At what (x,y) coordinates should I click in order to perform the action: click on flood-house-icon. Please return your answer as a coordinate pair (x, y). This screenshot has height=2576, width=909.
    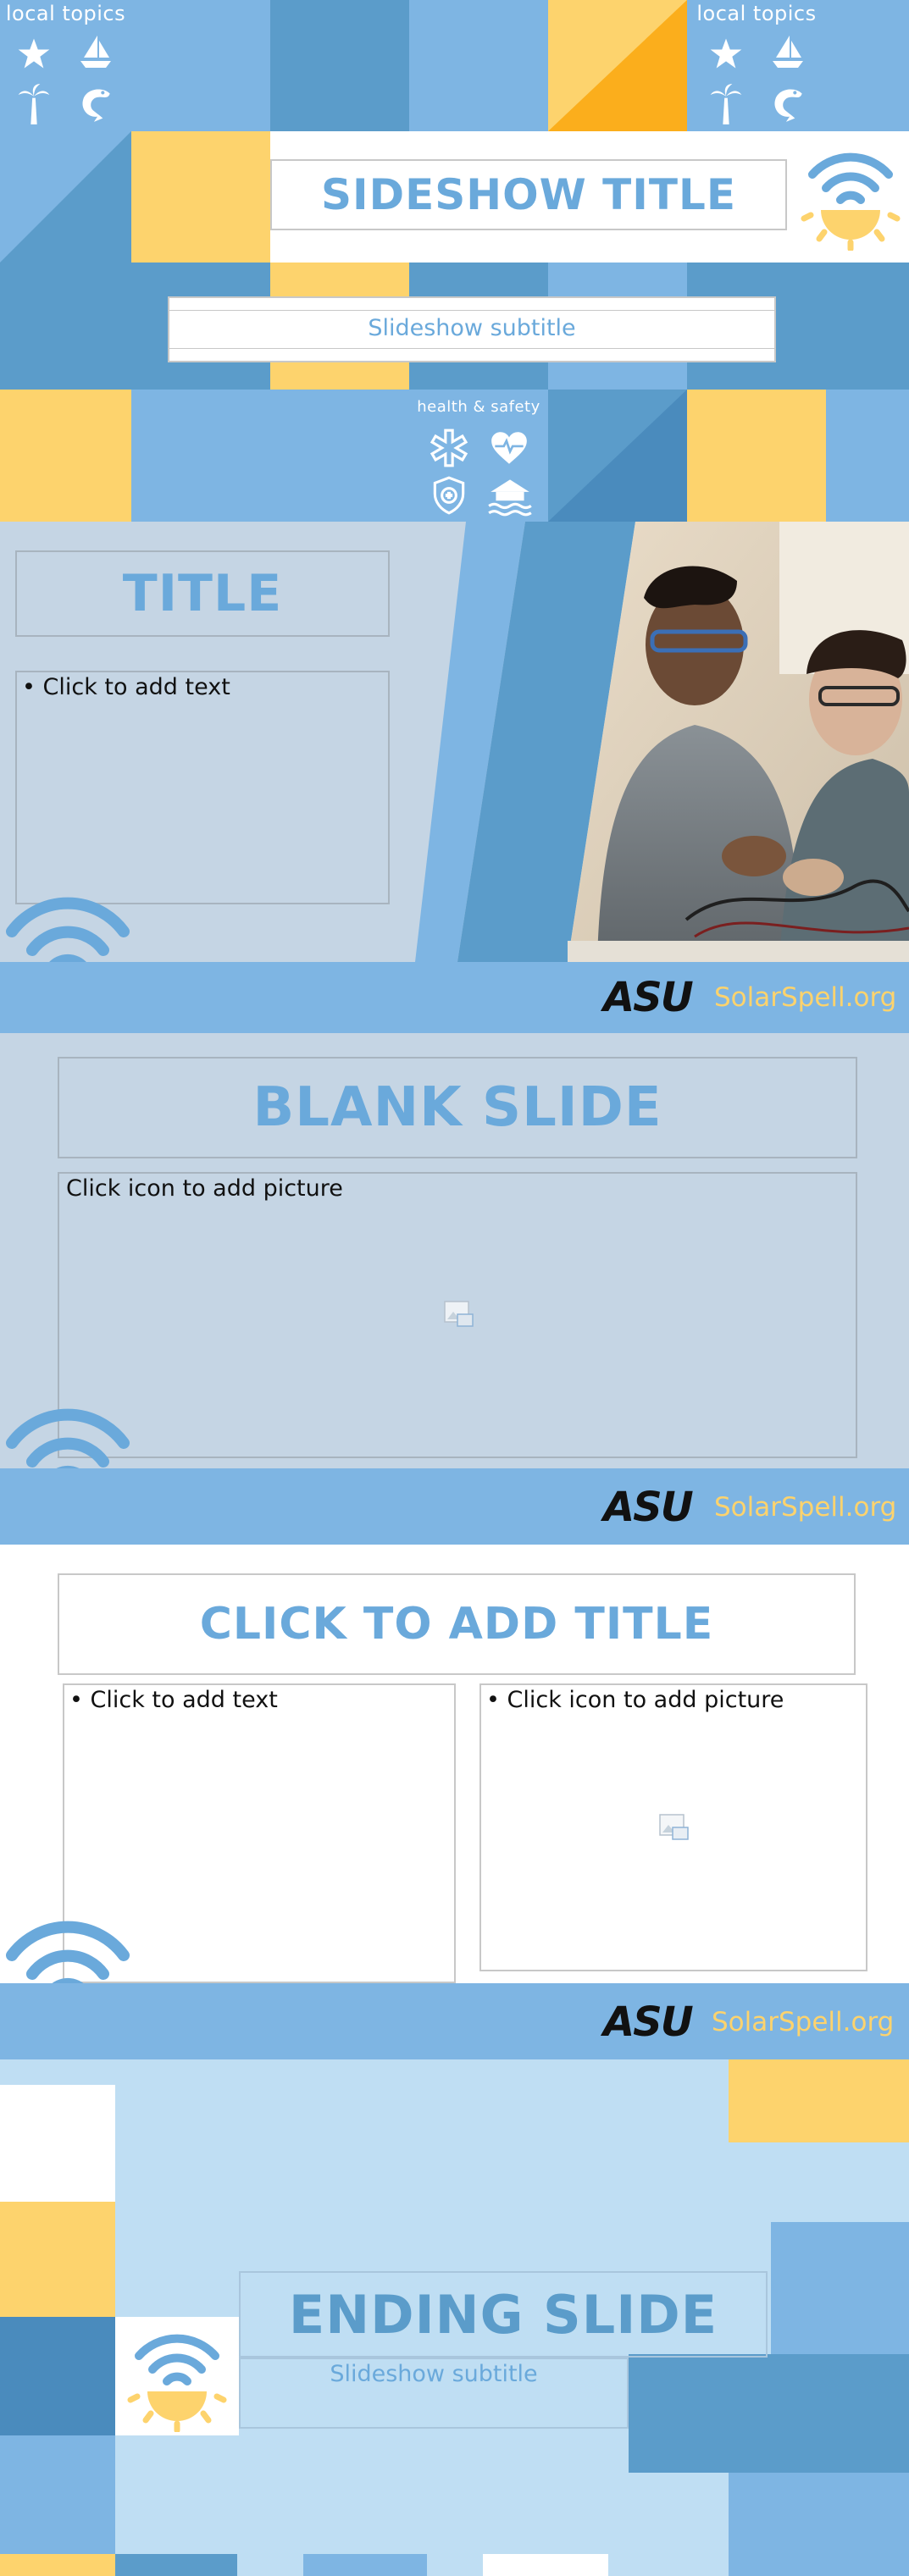
    Looking at the image, I should click on (510, 498).